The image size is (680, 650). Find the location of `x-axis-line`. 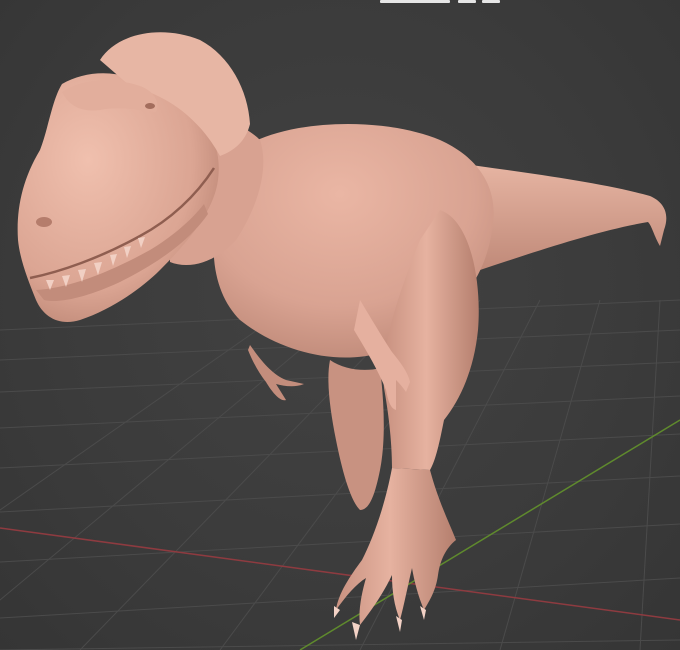

x-axis-line is located at coordinates (340, 574).